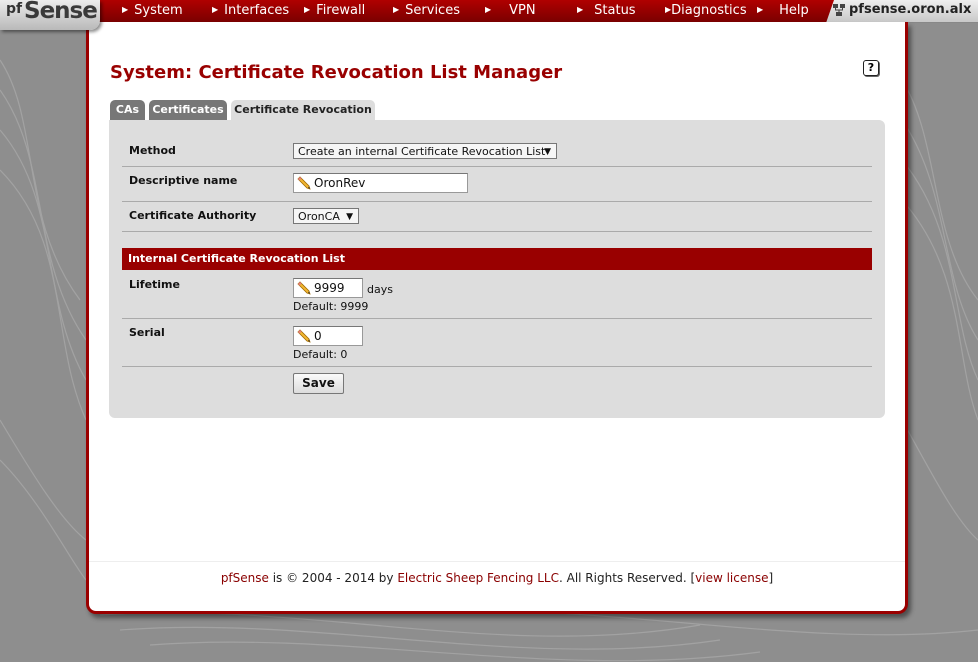  I want to click on hostname-text: pfsense.oron.alx, so click(910, 9).